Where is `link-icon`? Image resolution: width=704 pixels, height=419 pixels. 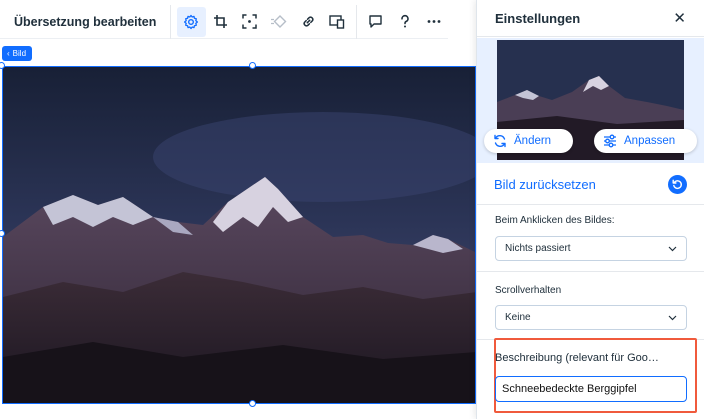
link-icon is located at coordinates (308, 21).